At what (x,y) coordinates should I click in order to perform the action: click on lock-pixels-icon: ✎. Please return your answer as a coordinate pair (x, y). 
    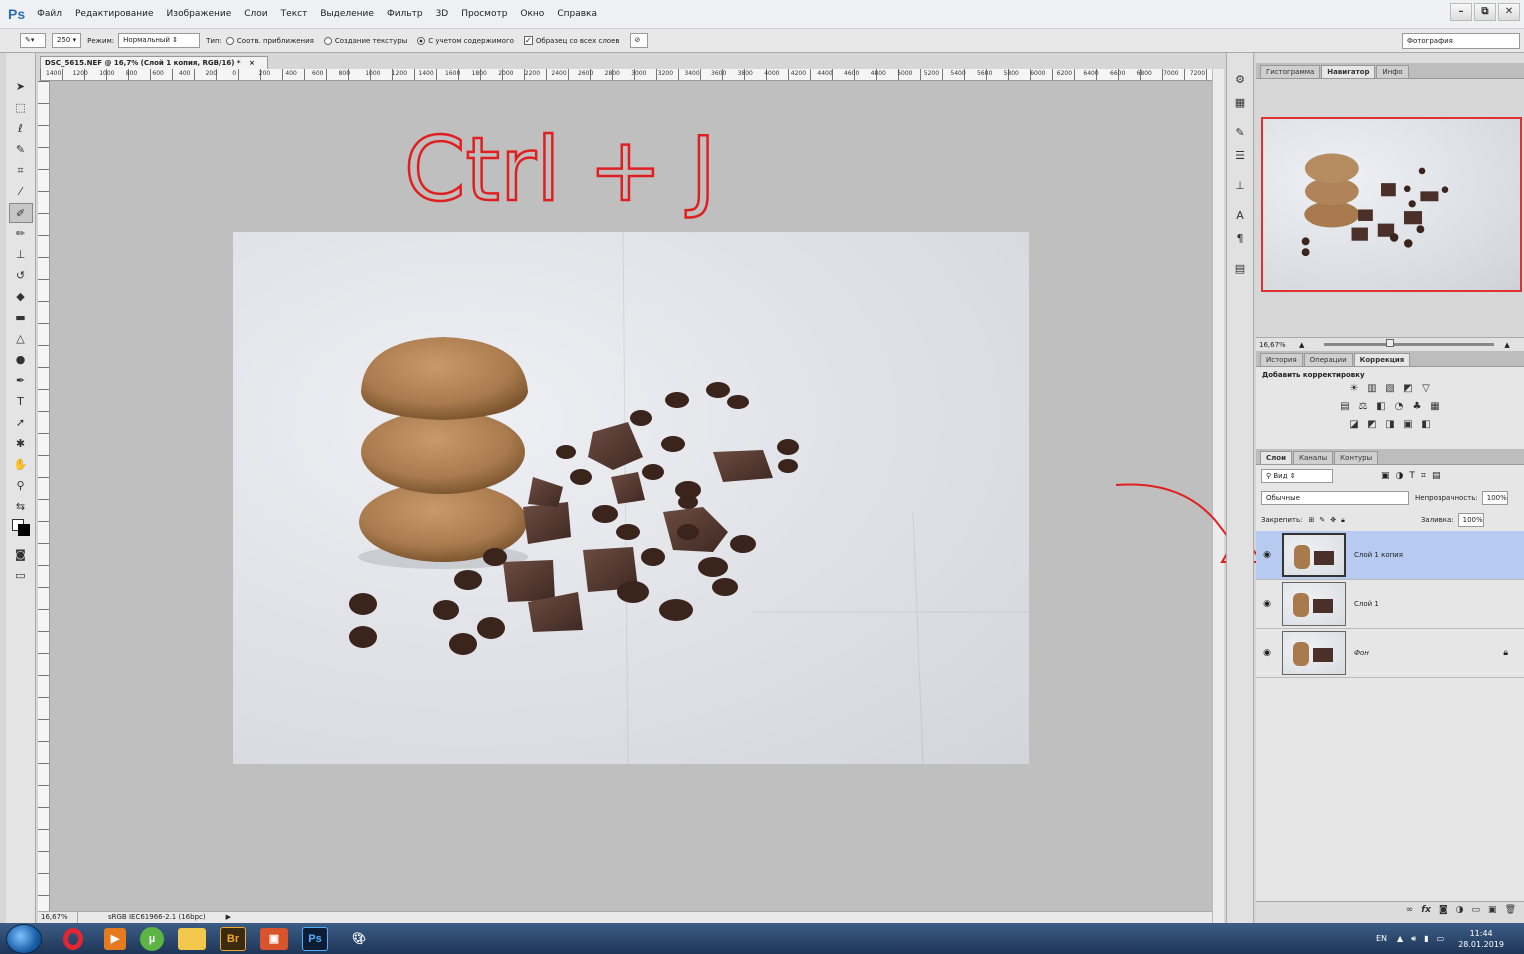
    Looking at the image, I should click on (1322, 520).